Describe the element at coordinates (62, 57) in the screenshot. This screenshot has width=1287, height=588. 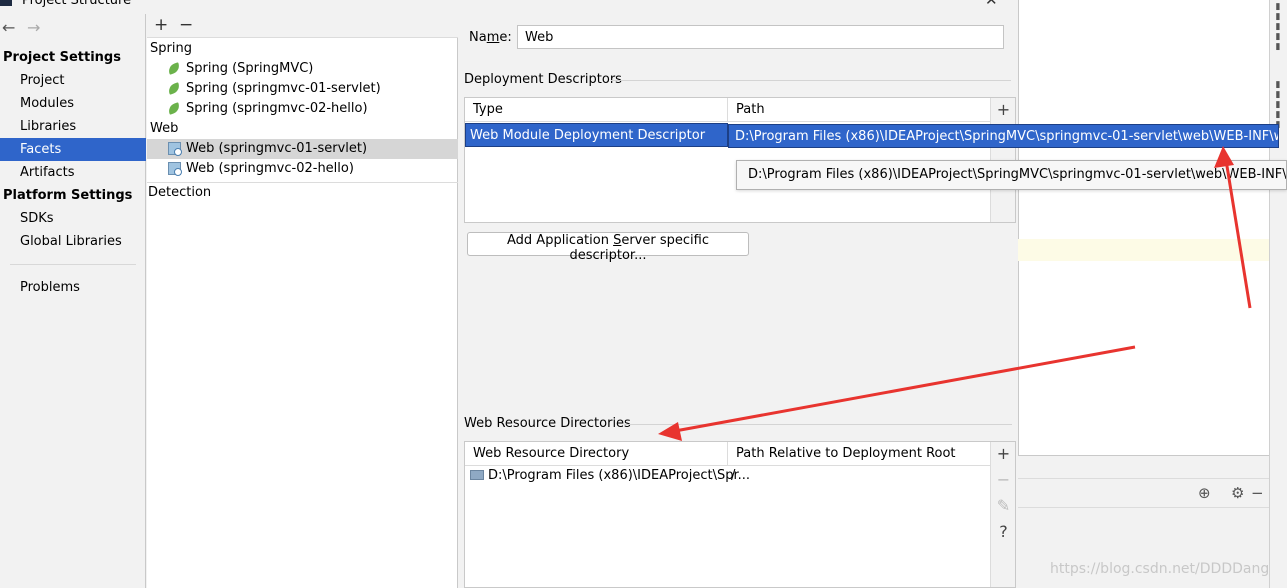
I see `project-settings-heading: Project Settings` at that location.